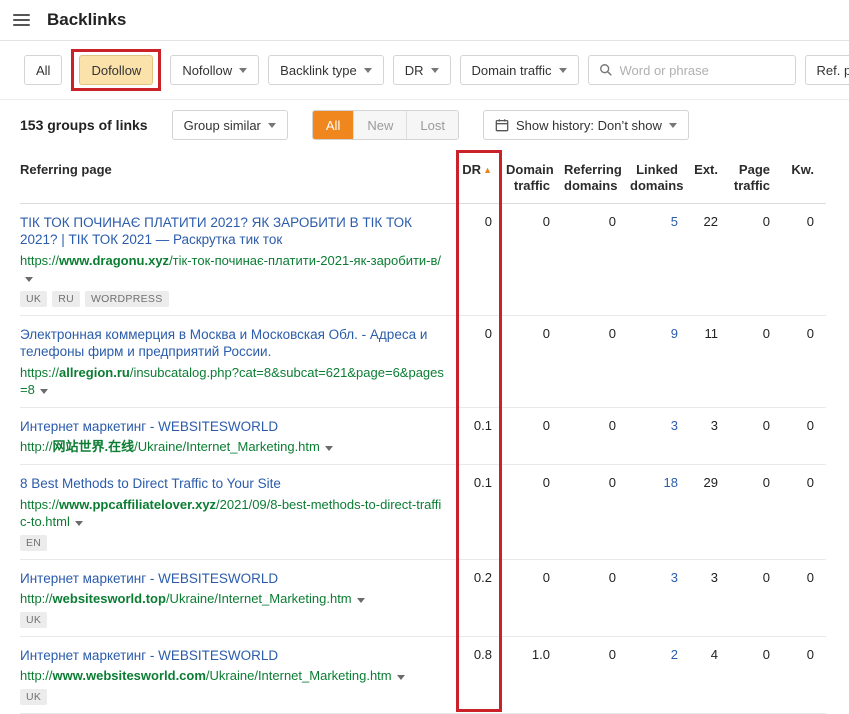 Image resolution: width=849 pixels, height=714 pixels. I want to click on menu-icon, so click(21, 20).